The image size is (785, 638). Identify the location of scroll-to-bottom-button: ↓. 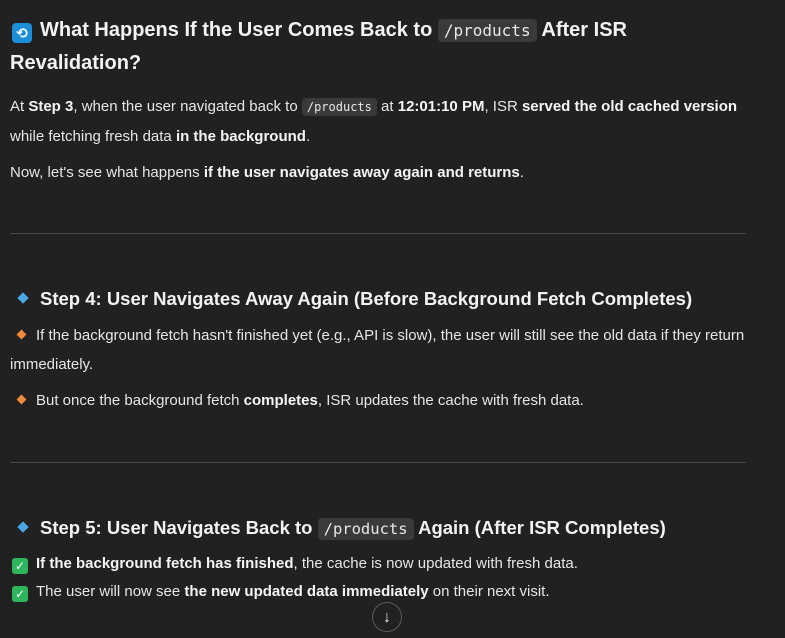
(387, 617).